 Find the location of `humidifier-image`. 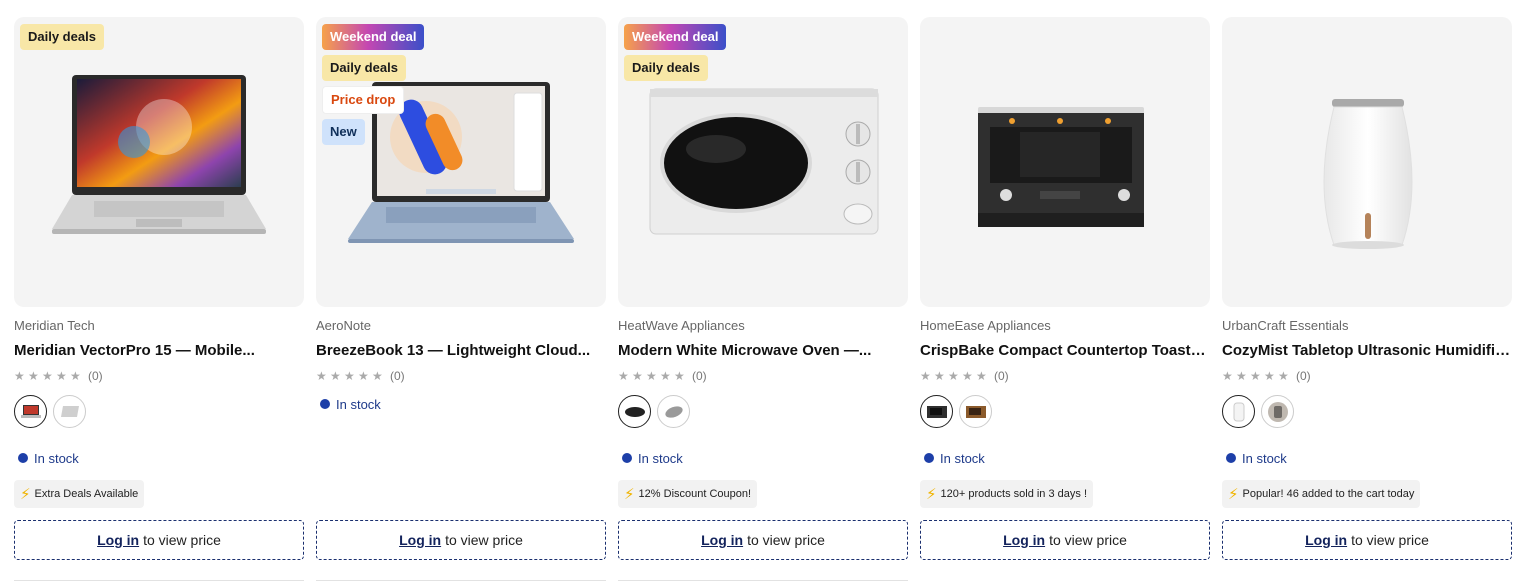

humidifier-image is located at coordinates (1368, 174).